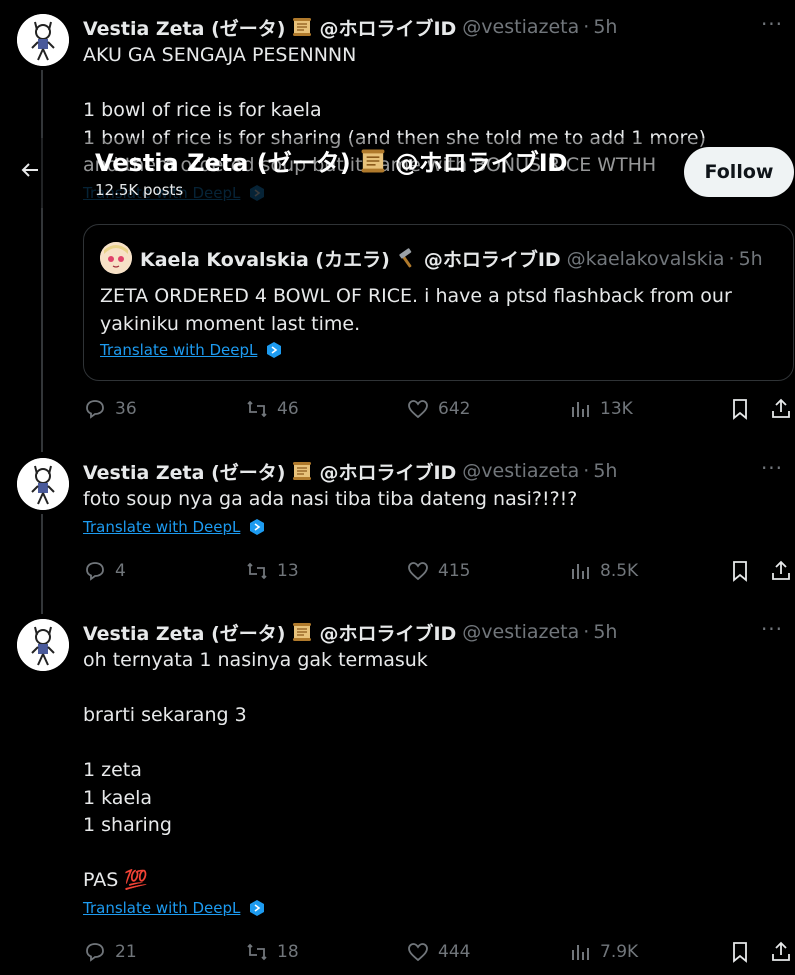 The width and height of the screenshot is (795, 975). I want to click on like-button: 642, so click(438, 409).